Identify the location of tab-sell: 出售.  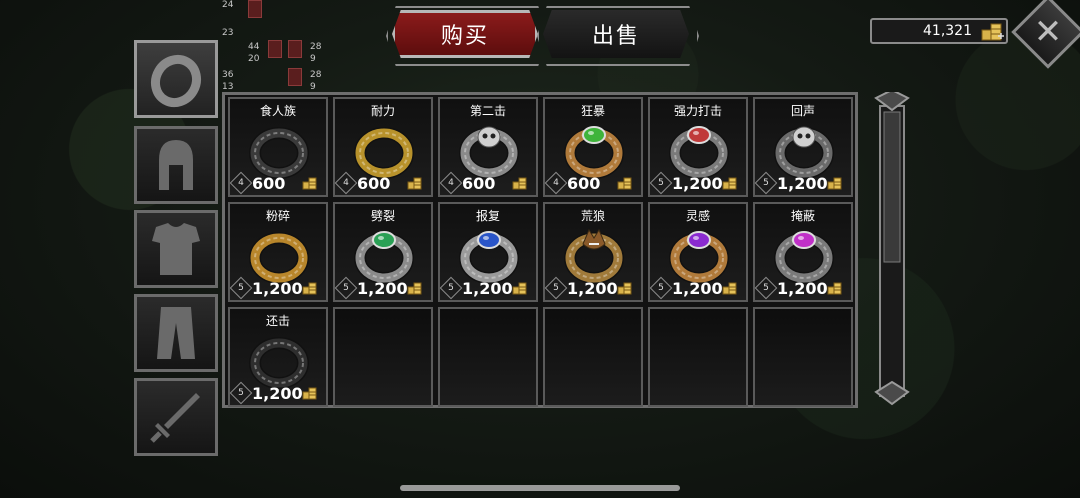
(616, 34).